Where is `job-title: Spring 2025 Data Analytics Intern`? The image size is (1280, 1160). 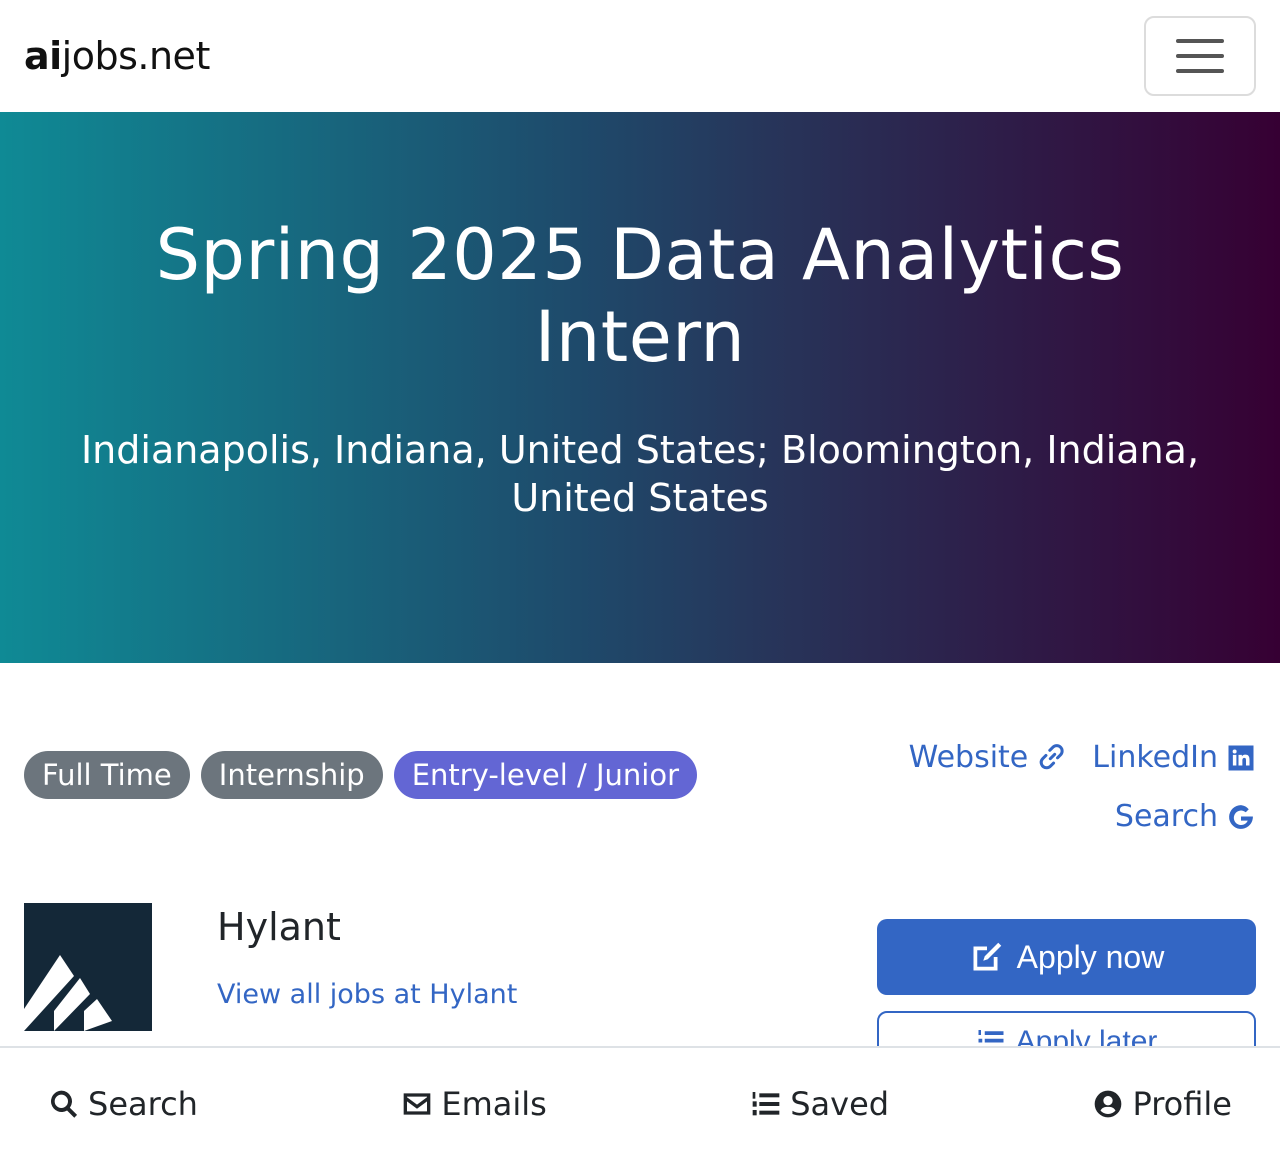
job-title: Spring 2025 Data Analytics Intern is located at coordinates (640, 295).